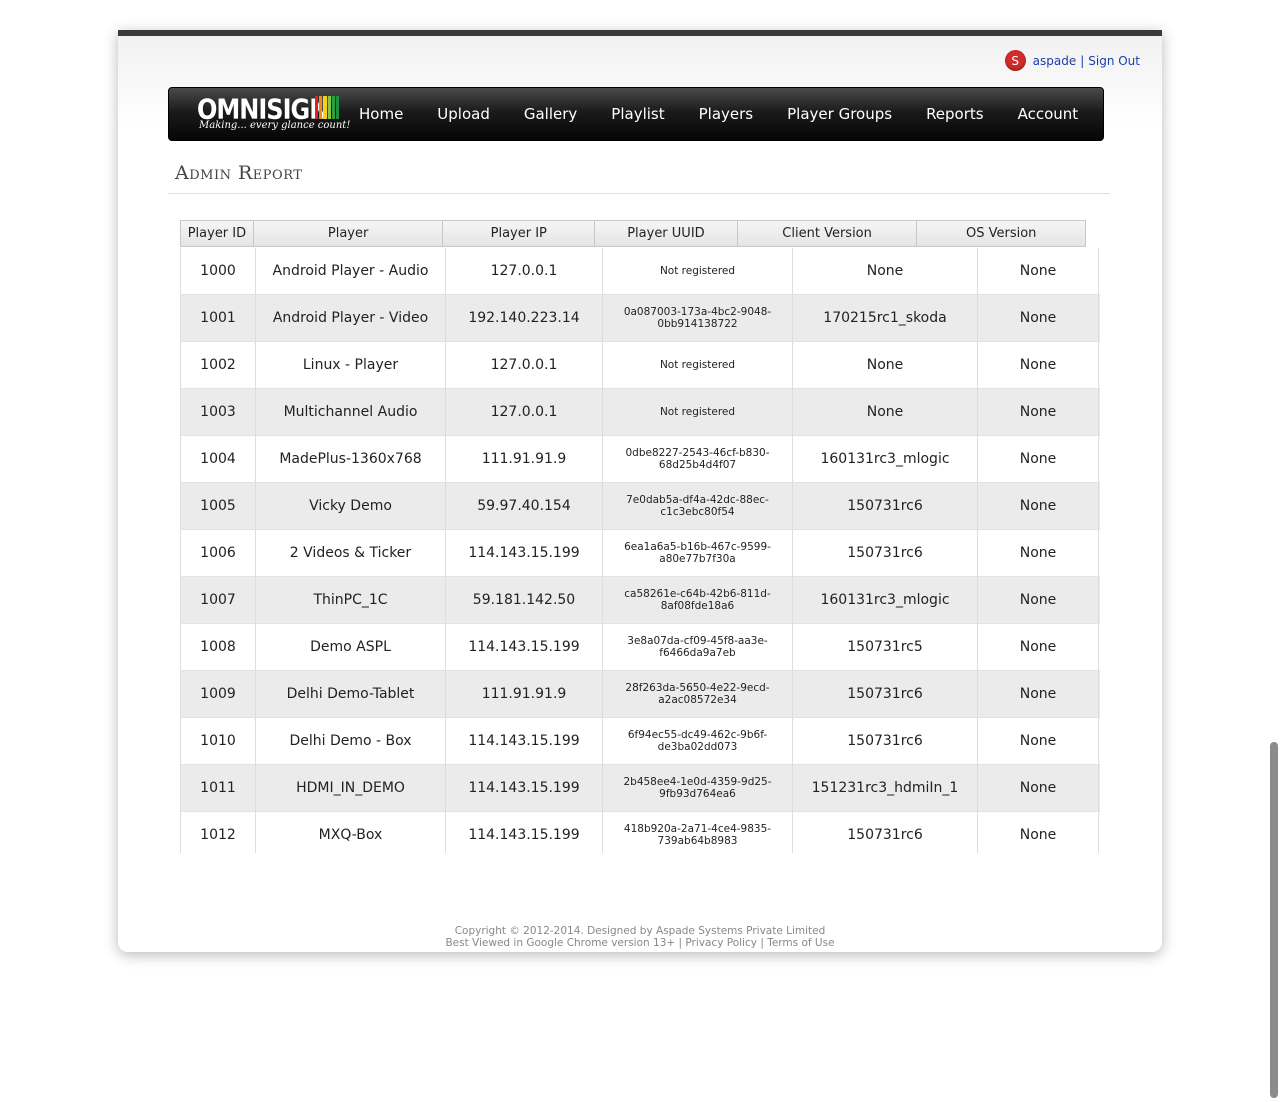  Describe the element at coordinates (698, 647) in the screenshot. I see `cell-player-uuid: 3e8a07da-cf09-45f8-aa3e-f6466da9a7eb` at that location.